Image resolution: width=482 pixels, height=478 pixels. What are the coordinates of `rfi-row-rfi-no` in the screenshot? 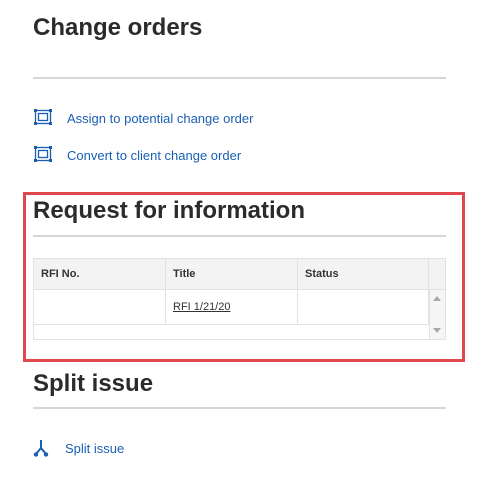 It's located at (100, 307).